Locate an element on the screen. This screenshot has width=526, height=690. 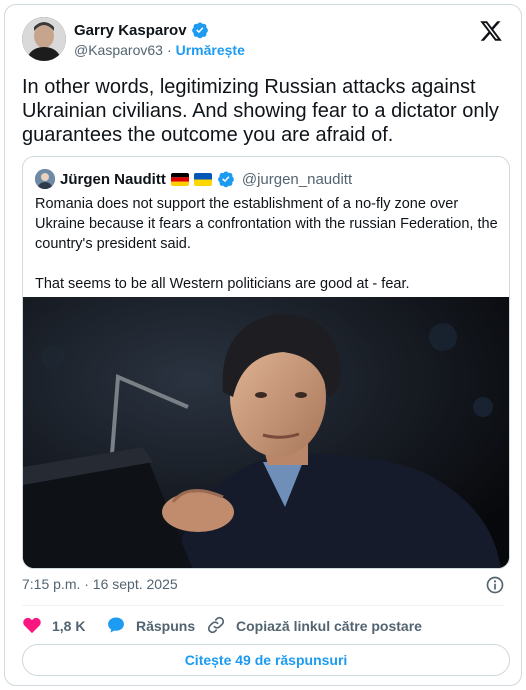
quoted-verified-badge-icon is located at coordinates (226, 179).